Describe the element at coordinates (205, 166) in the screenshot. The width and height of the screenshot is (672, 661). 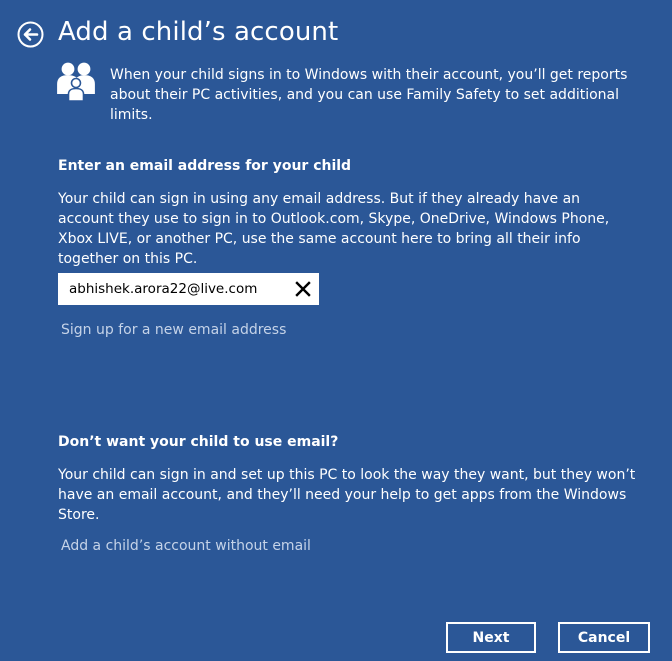
I see `email-section-heading: Enter an email address for your child` at that location.